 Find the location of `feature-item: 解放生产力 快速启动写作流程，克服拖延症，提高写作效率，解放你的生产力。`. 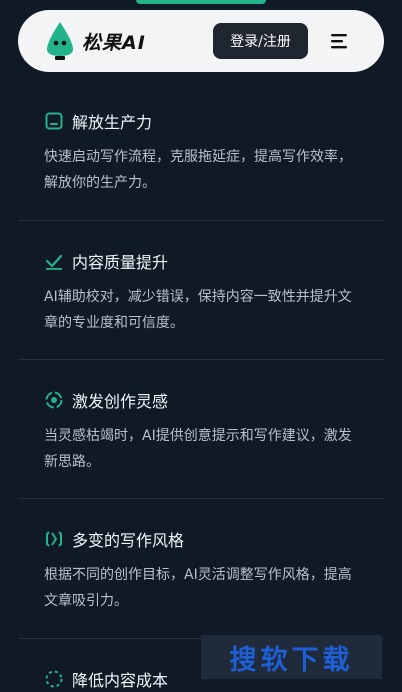

feature-item: 解放生产力 快速启动写作流程，克服拖延症，提高写作效率，解放你的生产力。 is located at coordinates (201, 152).